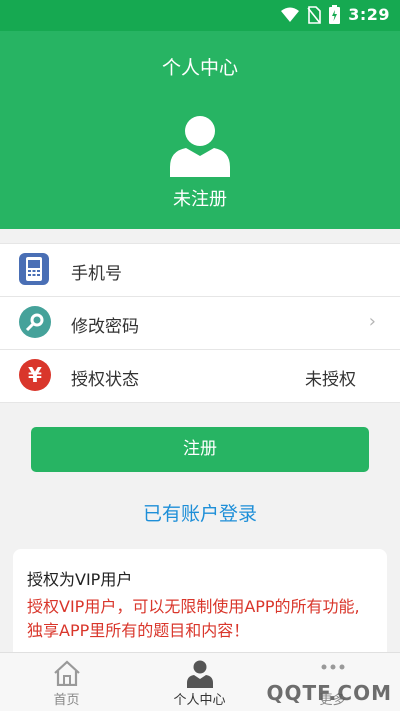  I want to click on phone-label: 手机号, so click(96, 274).